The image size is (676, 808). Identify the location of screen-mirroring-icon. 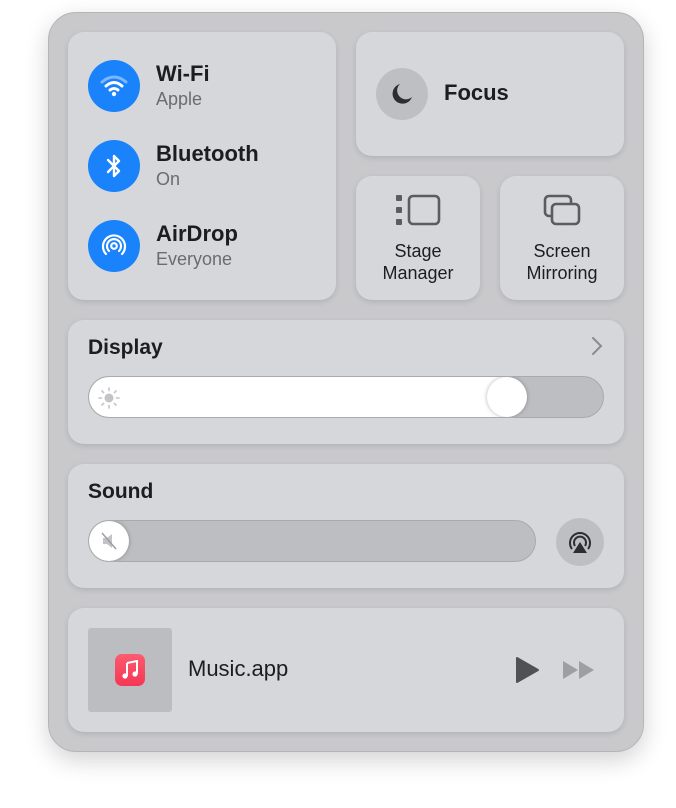
(562, 210).